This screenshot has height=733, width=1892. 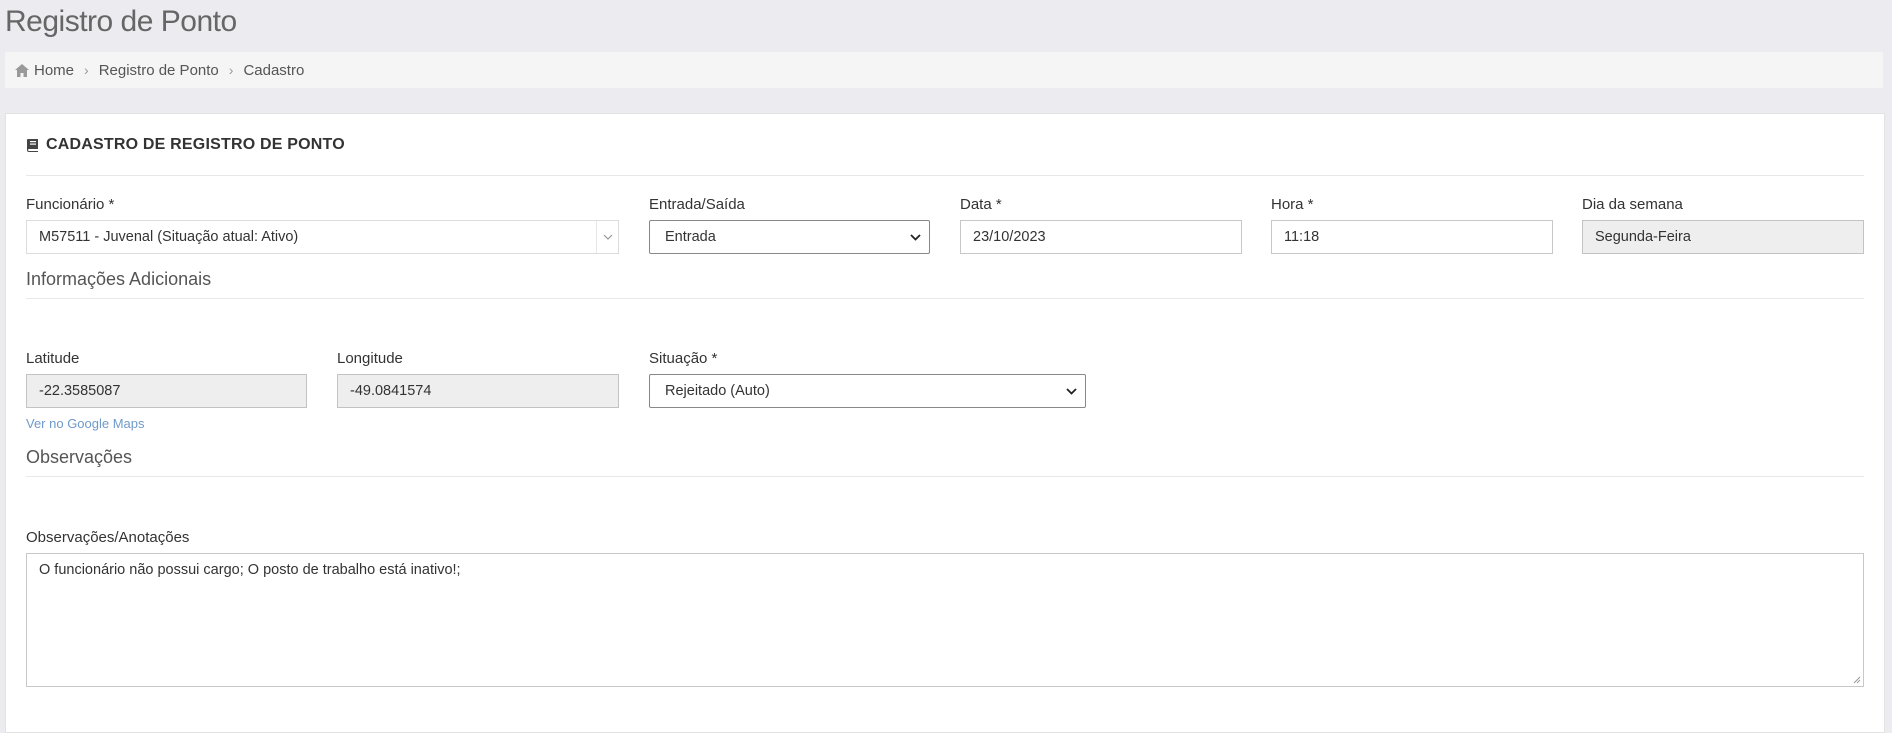 I want to click on card-header: CADASTRO DE REGISTRO DE PONTO, so click(x=945, y=156).